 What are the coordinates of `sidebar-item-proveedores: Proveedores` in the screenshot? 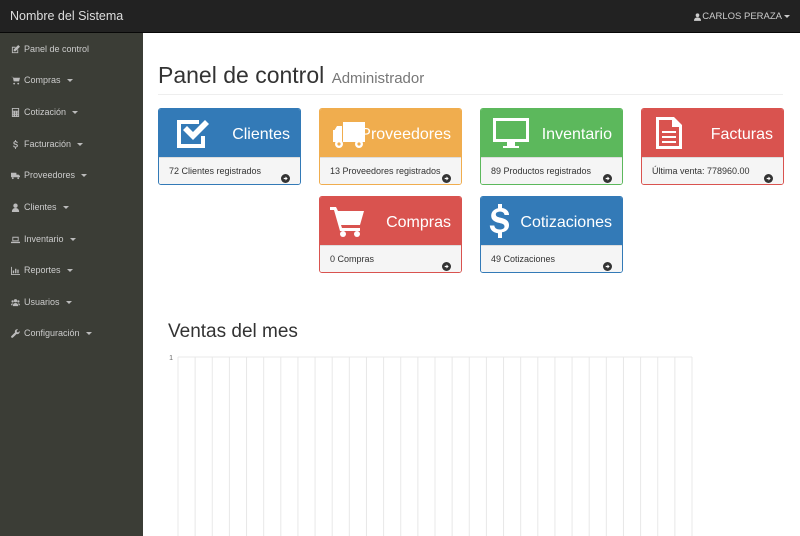 It's located at (71, 175).